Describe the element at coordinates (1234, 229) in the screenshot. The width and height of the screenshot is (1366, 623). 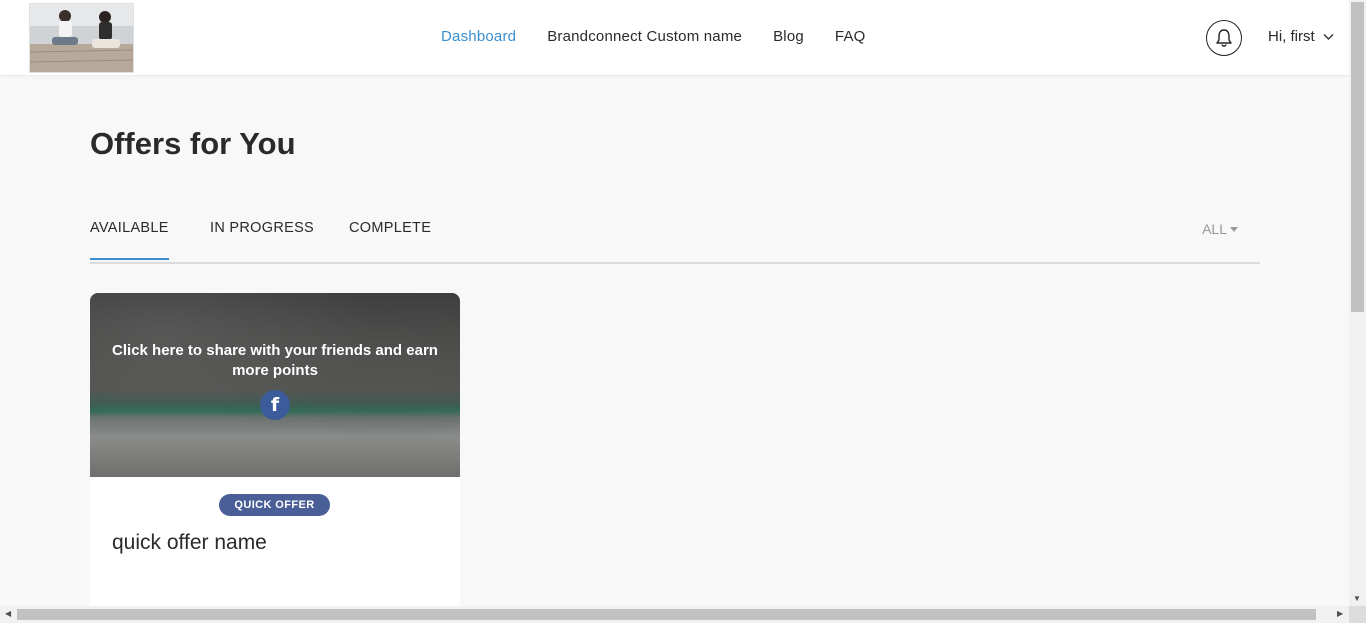
I see `caret-down-icon` at that location.